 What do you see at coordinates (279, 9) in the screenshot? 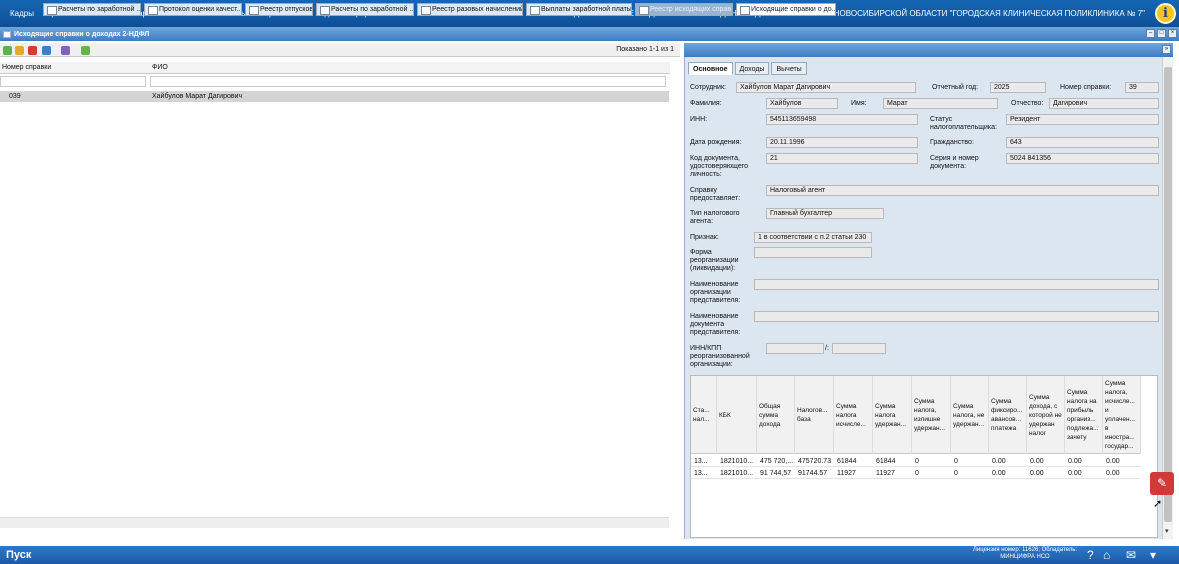
I see `task-item: Реестр отпусков` at bounding box center [279, 9].